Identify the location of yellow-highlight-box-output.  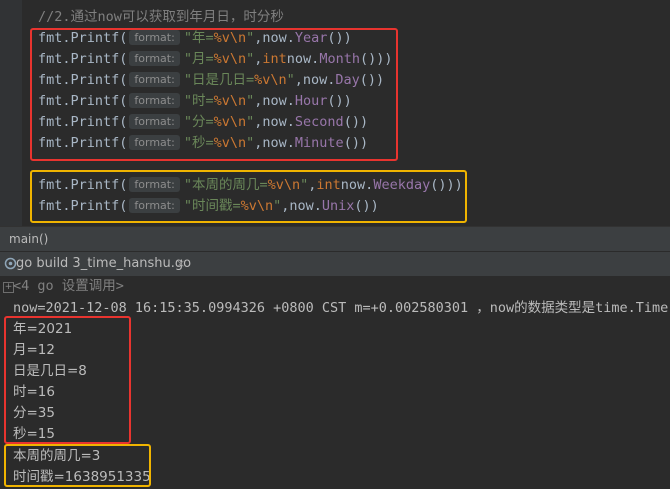
(77, 465).